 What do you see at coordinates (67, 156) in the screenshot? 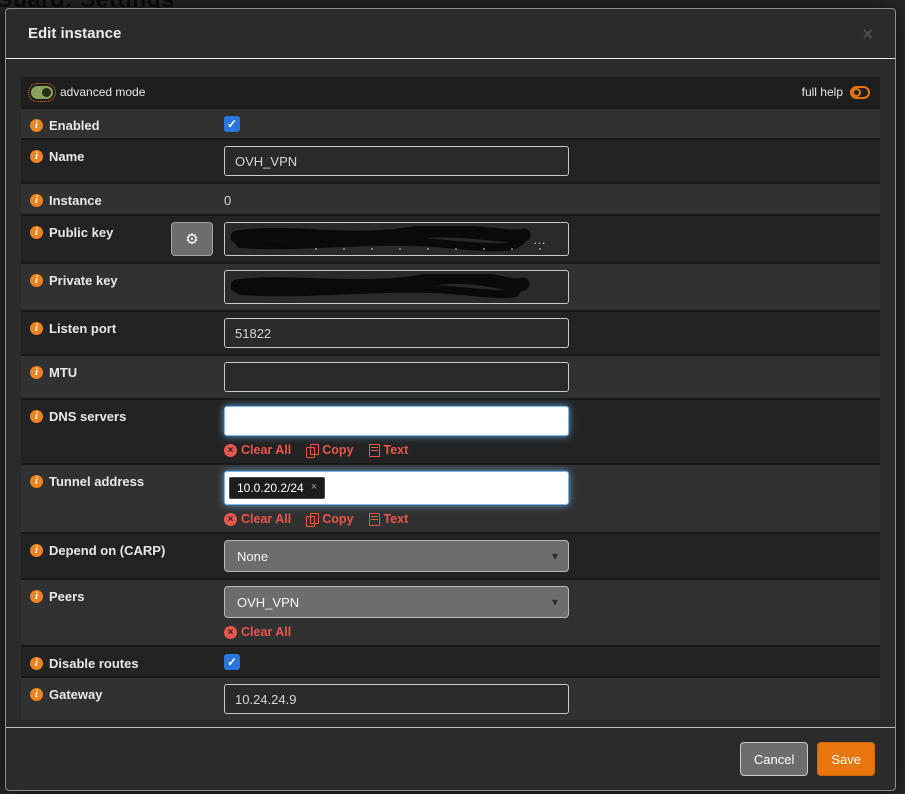
I see `field-label: Name` at bounding box center [67, 156].